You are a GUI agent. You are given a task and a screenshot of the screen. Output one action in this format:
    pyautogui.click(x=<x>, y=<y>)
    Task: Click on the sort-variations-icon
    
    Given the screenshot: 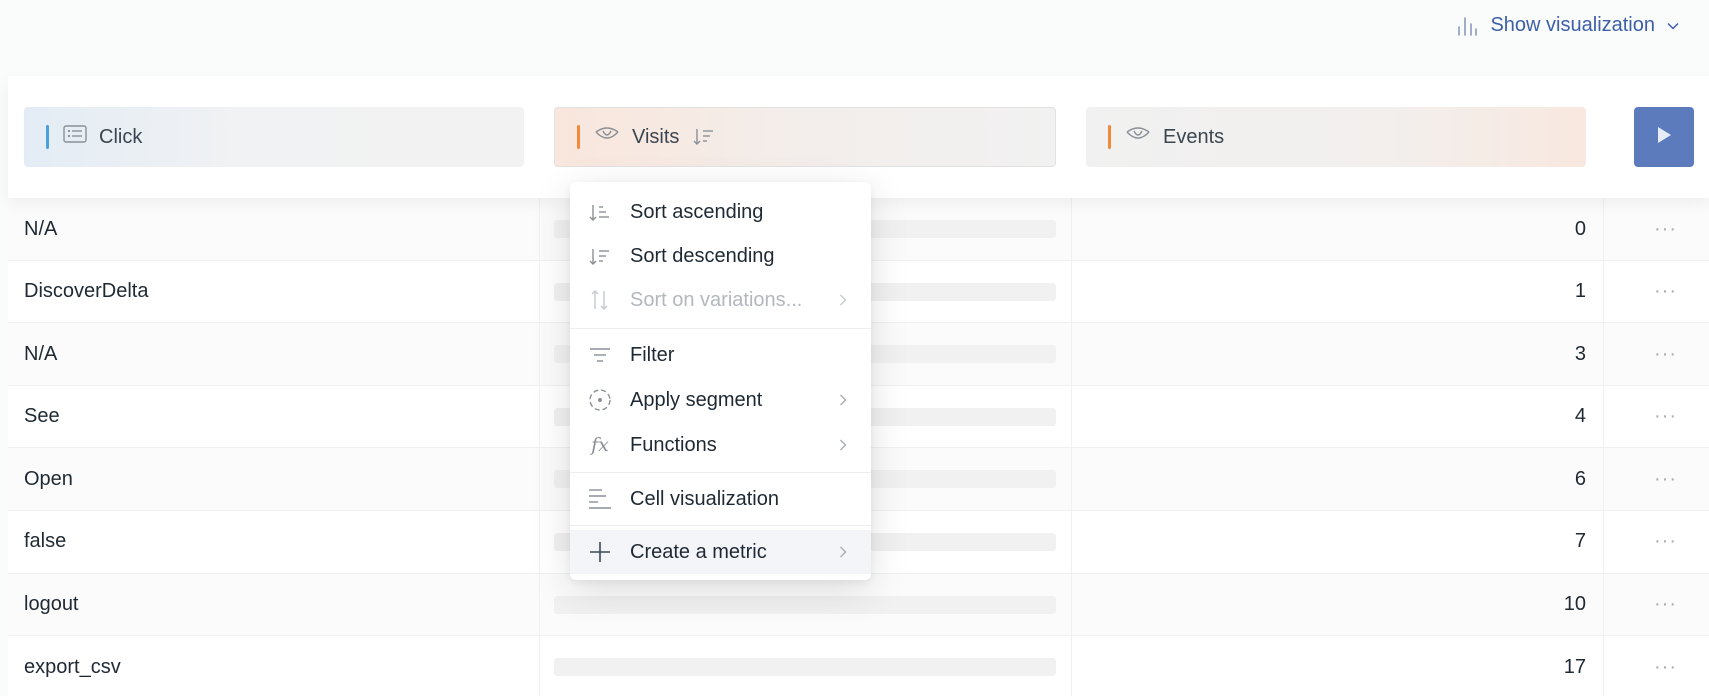 What is the action you would take?
    pyautogui.click(x=600, y=300)
    